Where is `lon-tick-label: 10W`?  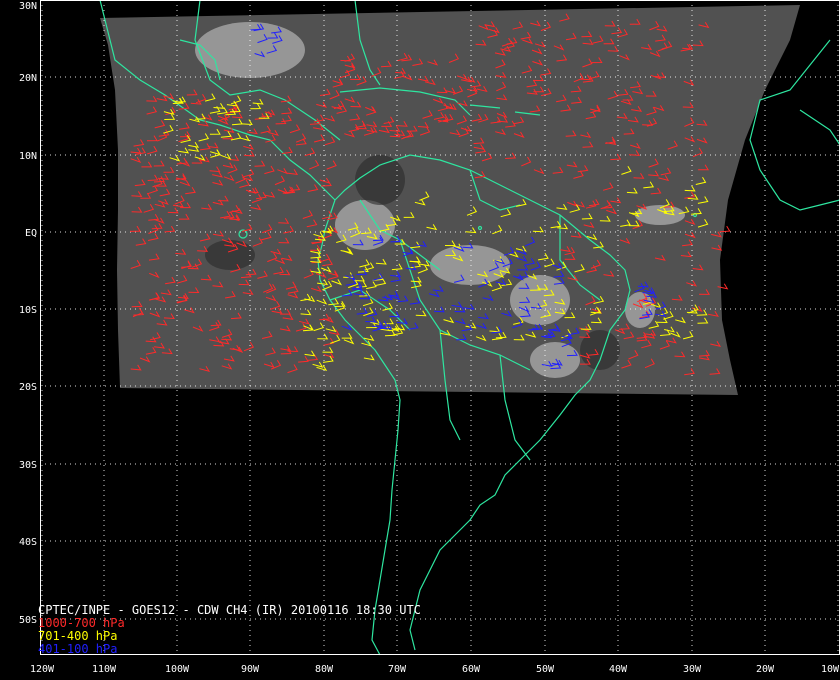 lon-tick-label: 10W is located at coordinates (830, 669).